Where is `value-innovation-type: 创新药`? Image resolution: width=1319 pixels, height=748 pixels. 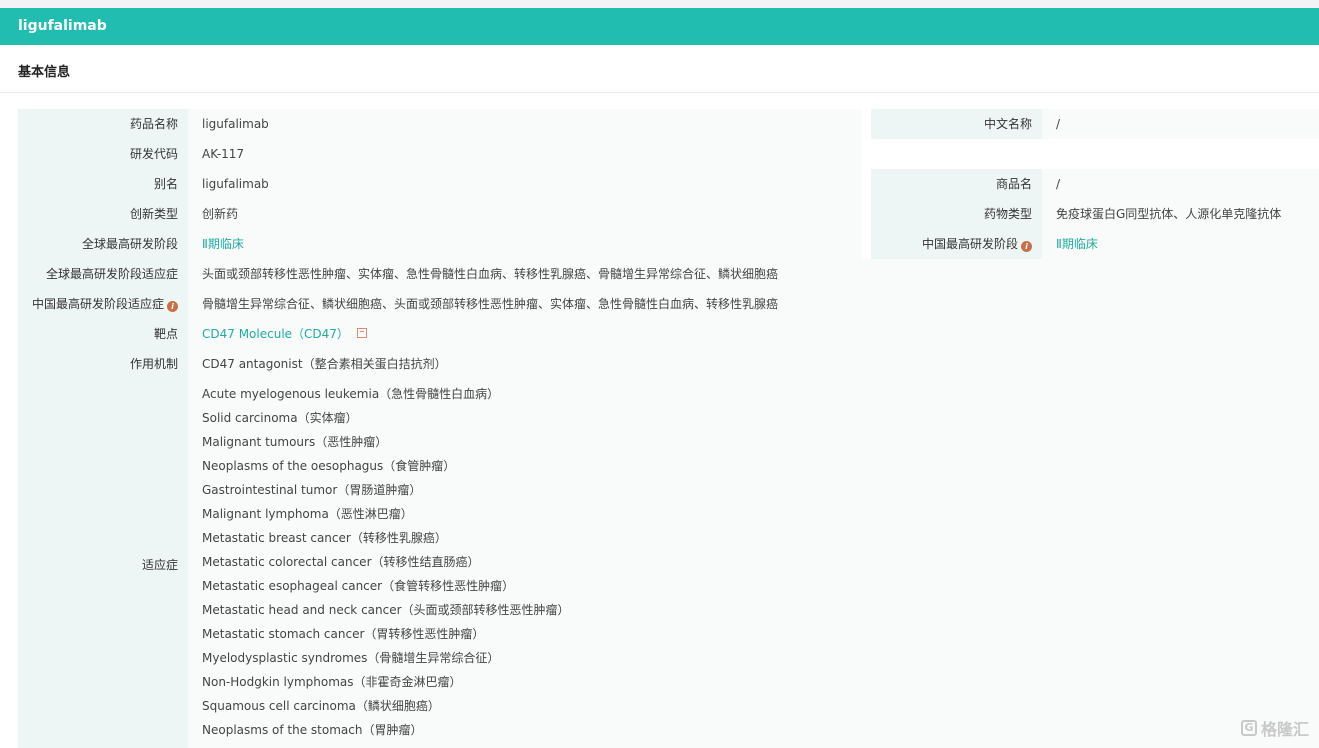
value-innovation-type: 创新药 is located at coordinates (524, 214).